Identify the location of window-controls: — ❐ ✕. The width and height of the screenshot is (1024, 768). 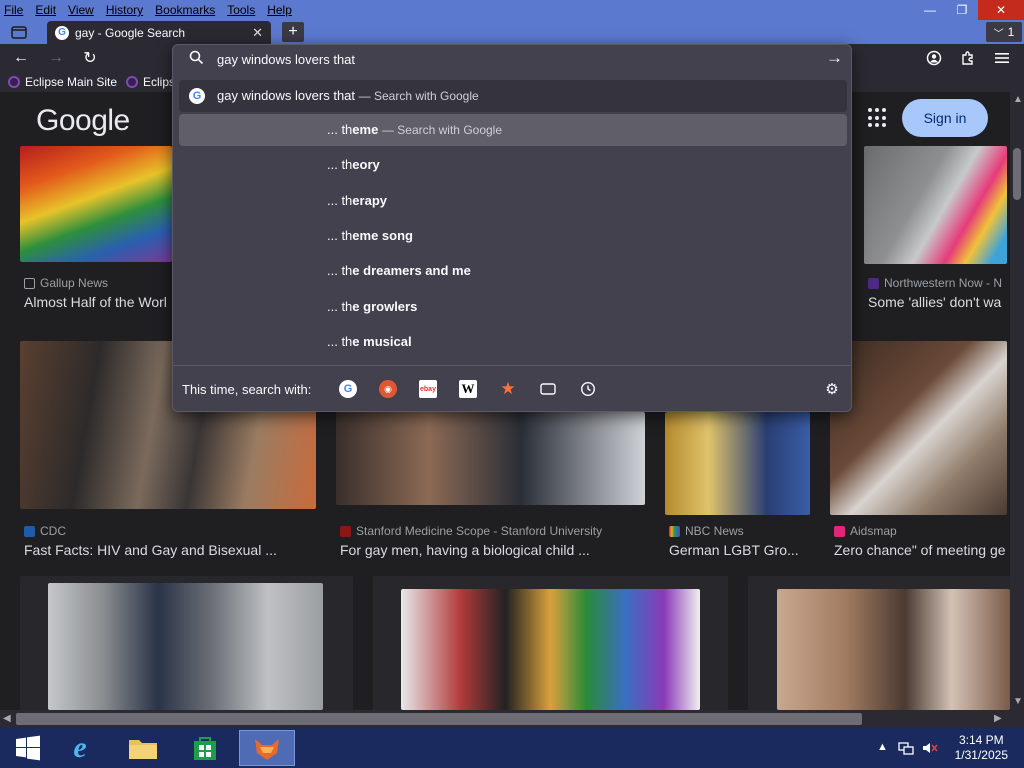
(969, 10).